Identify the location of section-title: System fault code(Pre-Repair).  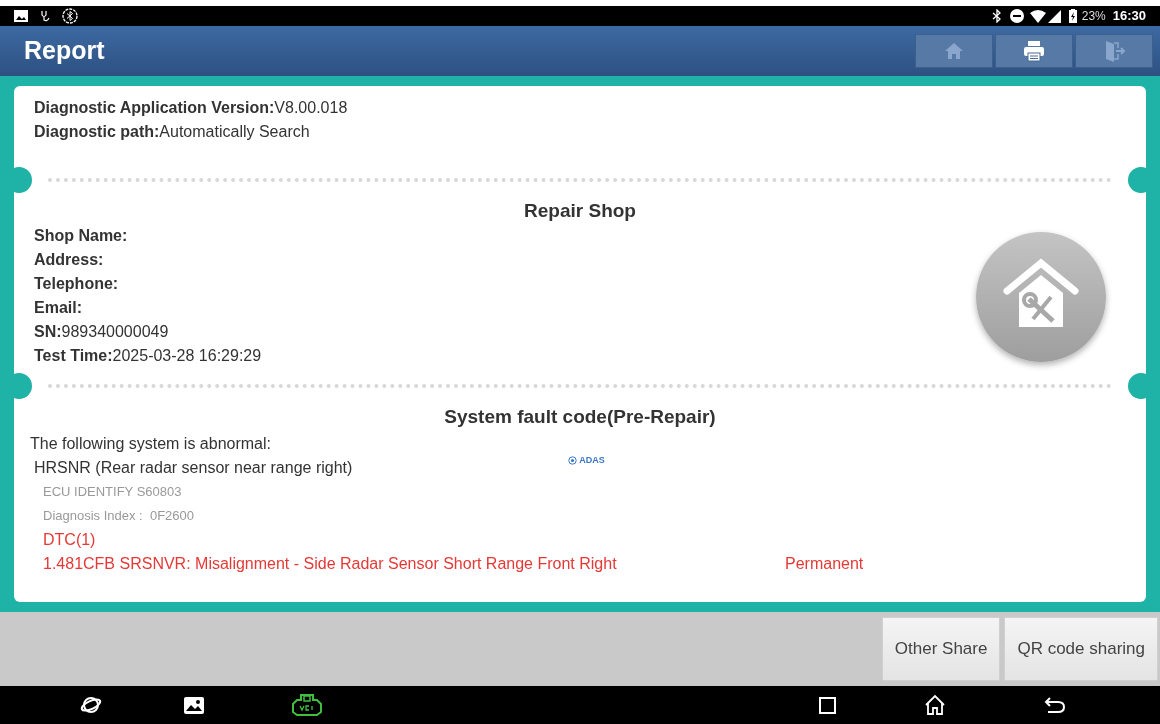
(580, 417).